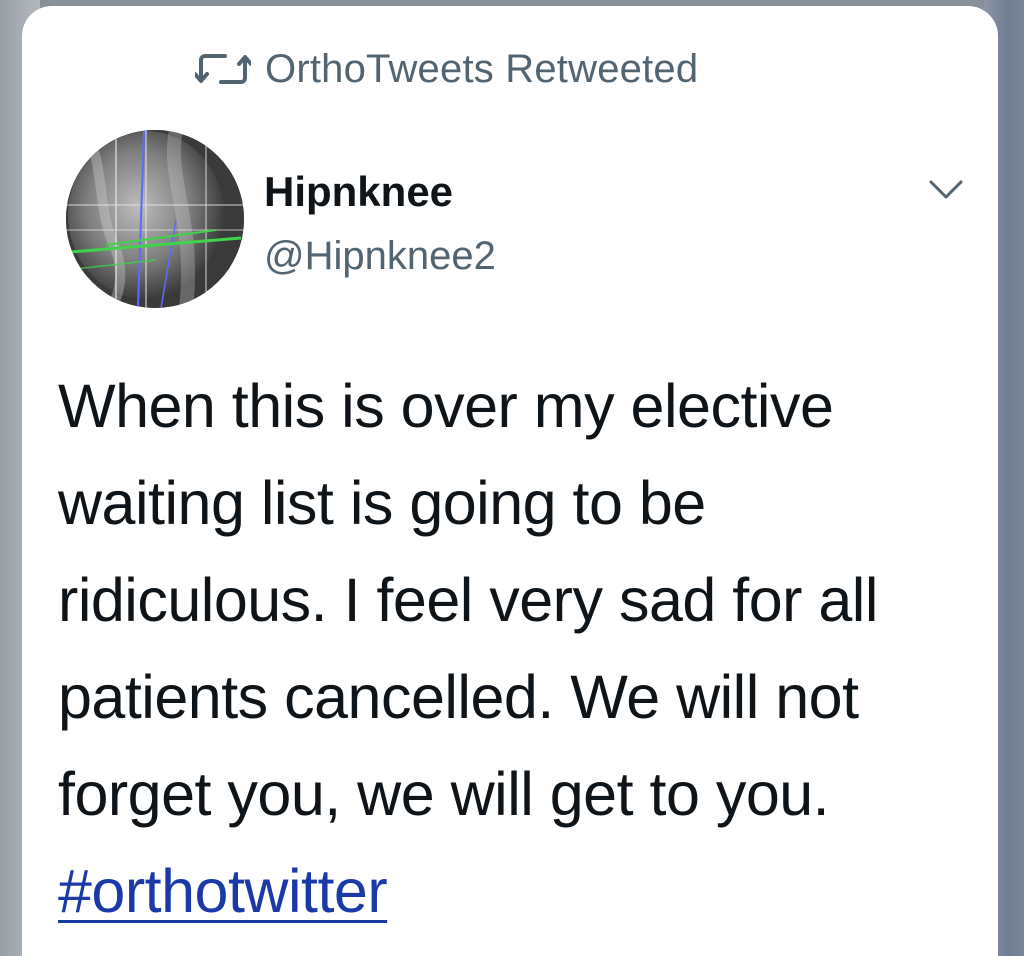 The image size is (1024, 956). Describe the element at coordinates (446, 406) in the screenshot. I see `tweet-line: When this is over my elective` at that location.